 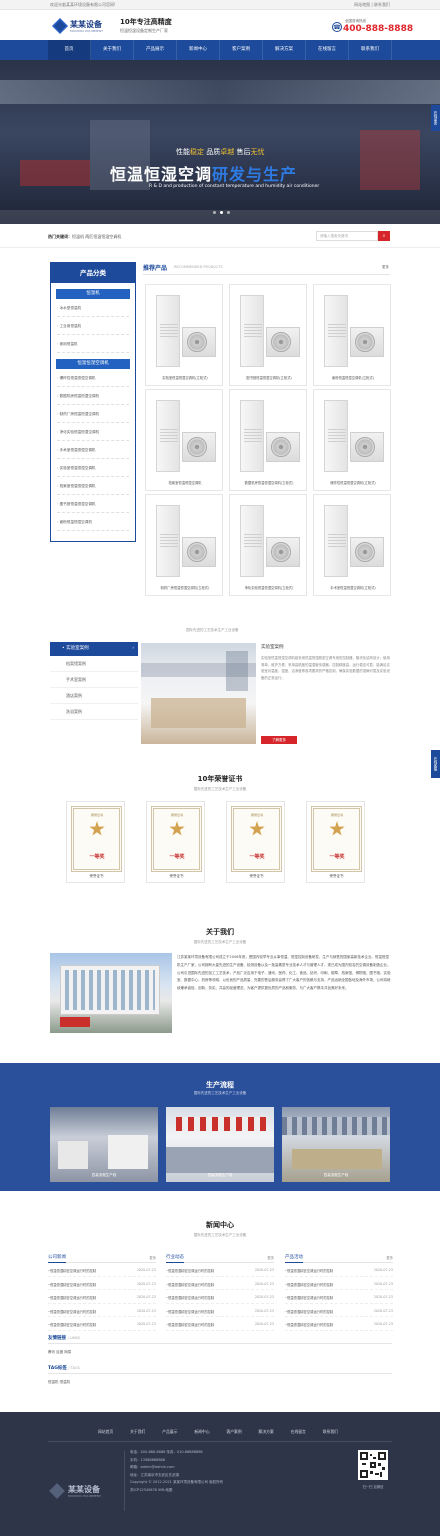 What do you see at coordinates (94, 696) in the screenshot?
I see `case-menu-item: 酒店案例` at bounding box center [94, 696].